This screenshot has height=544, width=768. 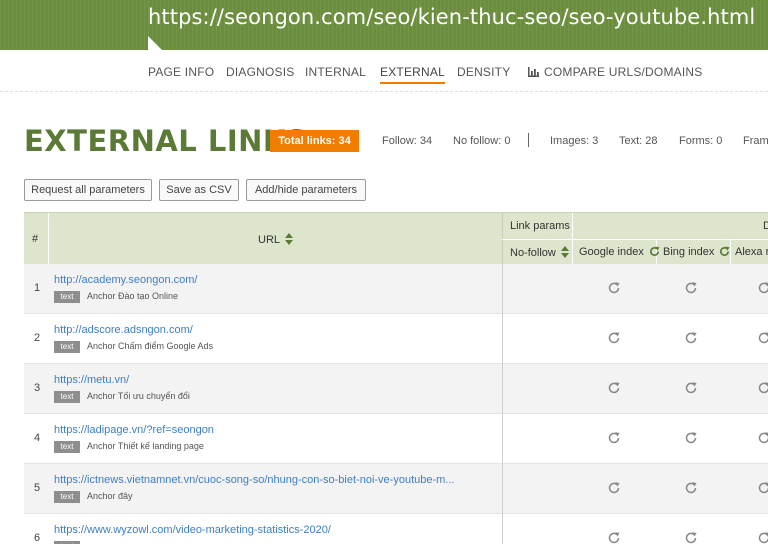 What do you see at coordinates (155, 43) in the screenshot?
I see `banner-notch` at bounding box center [155, 43].